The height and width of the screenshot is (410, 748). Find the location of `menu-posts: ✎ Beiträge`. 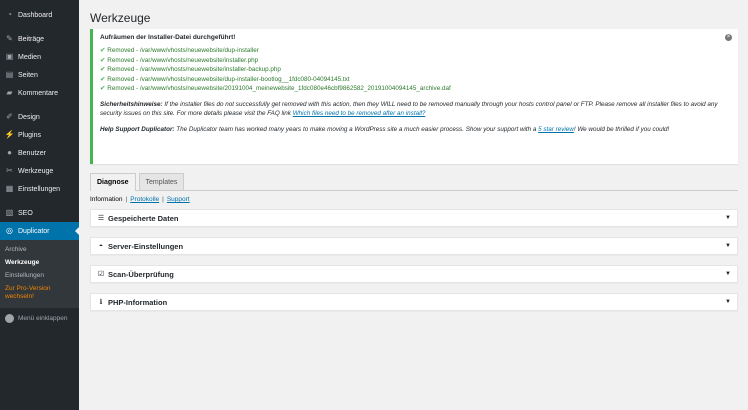

menu-posts: ✎ Beiträge is located at coordinates (39, 39).